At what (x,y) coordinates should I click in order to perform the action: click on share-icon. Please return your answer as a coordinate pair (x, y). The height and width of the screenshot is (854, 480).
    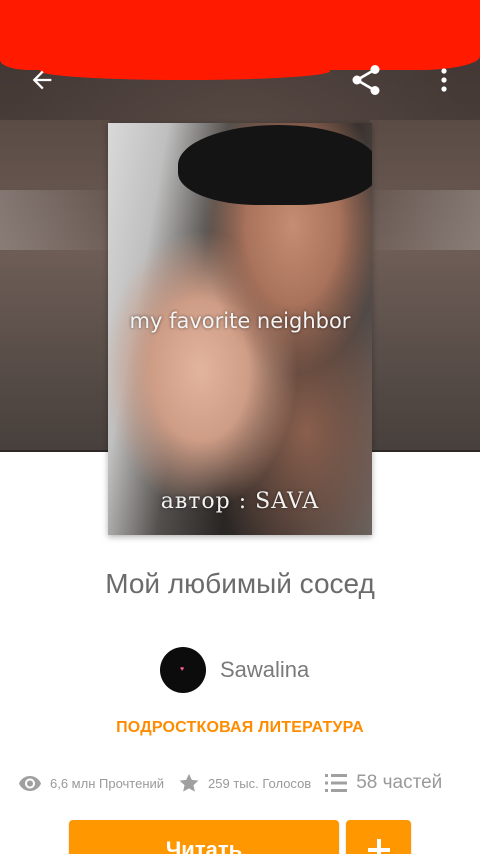
    Looking at the image, I should click on (366, 80).